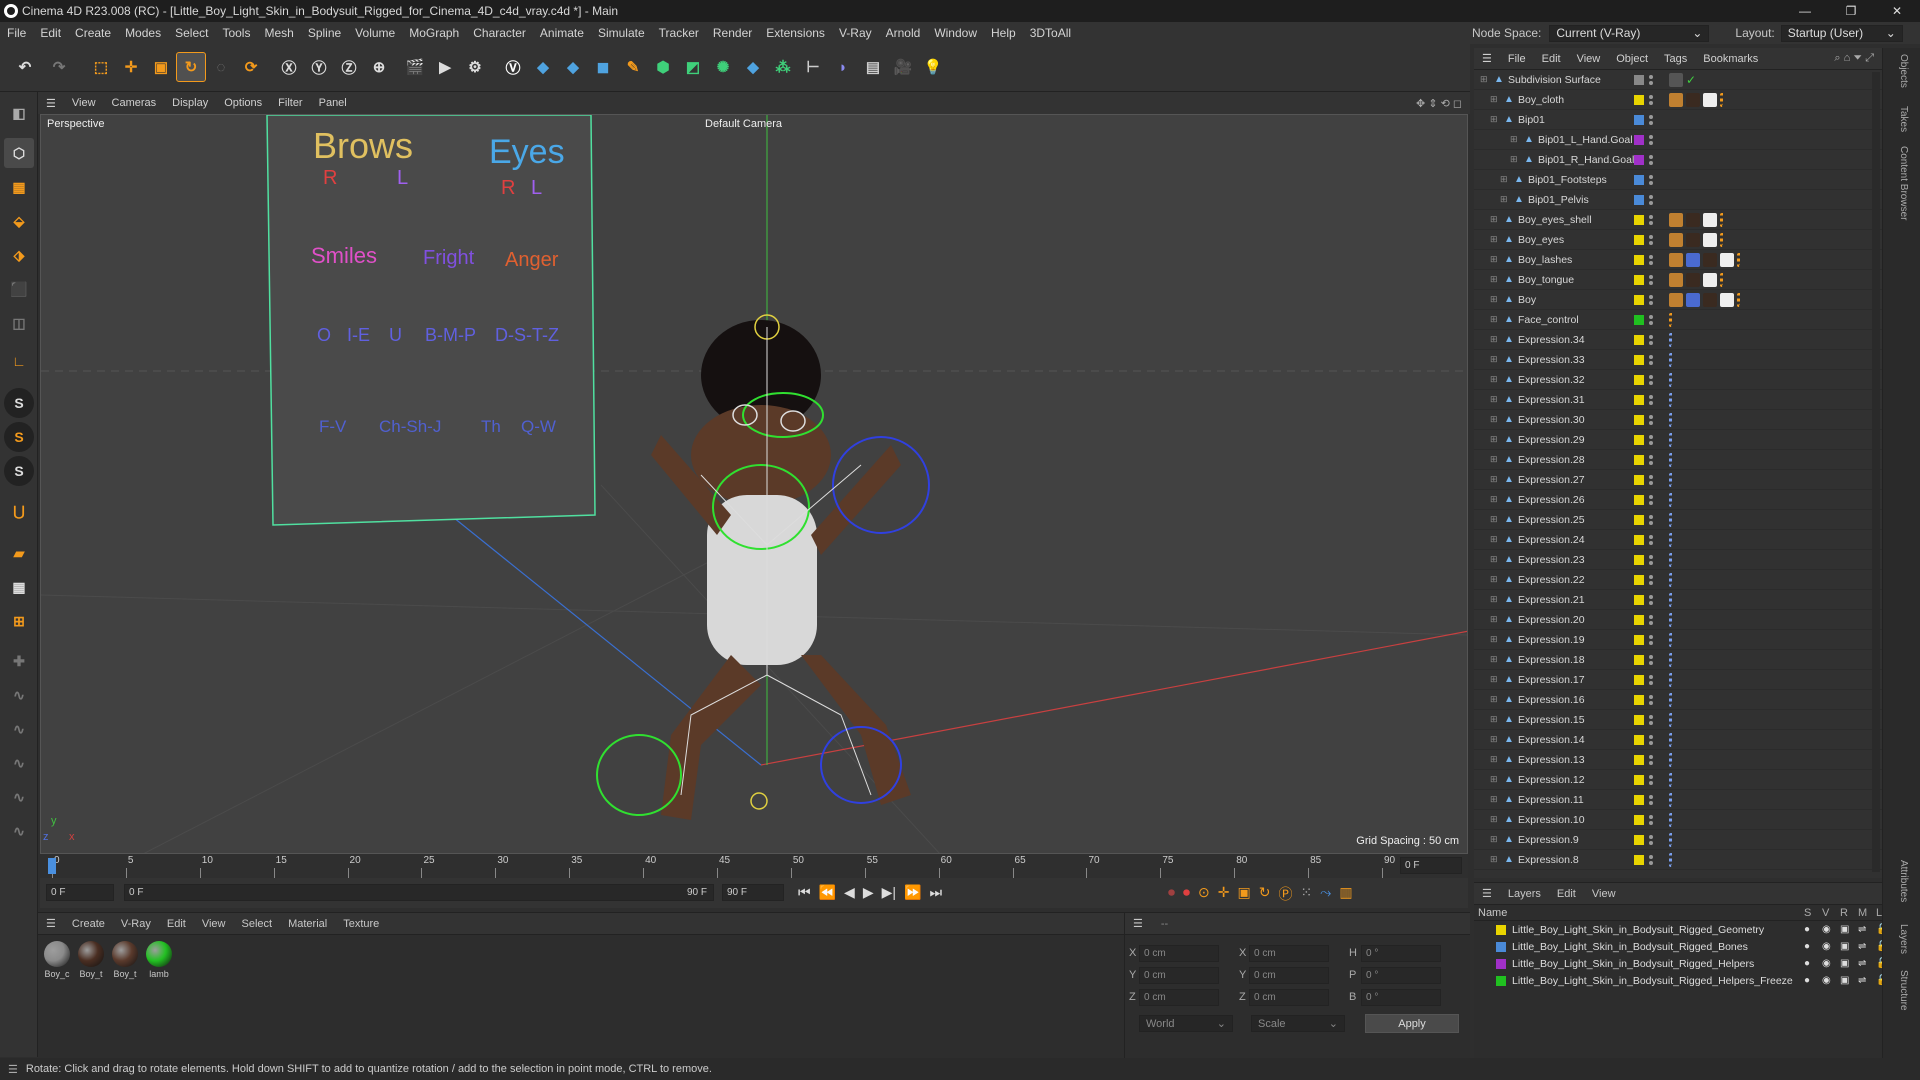  Describe the element at coordinates (1678, 700) in the screenshot. I see `object-row: ⊞ ▲ Expression.16` at that location.